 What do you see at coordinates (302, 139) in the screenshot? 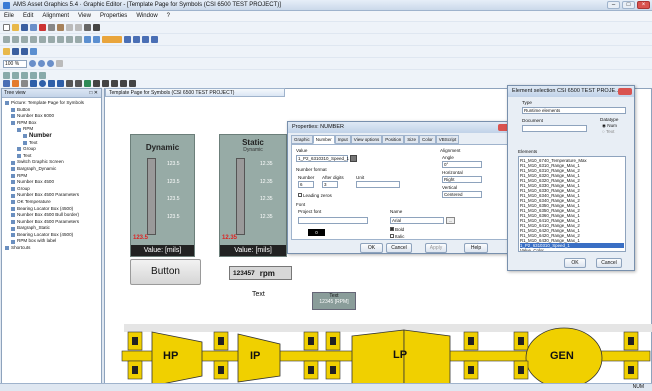
I see `tab-graphic: Graphic` at bounding box center [302, 139].